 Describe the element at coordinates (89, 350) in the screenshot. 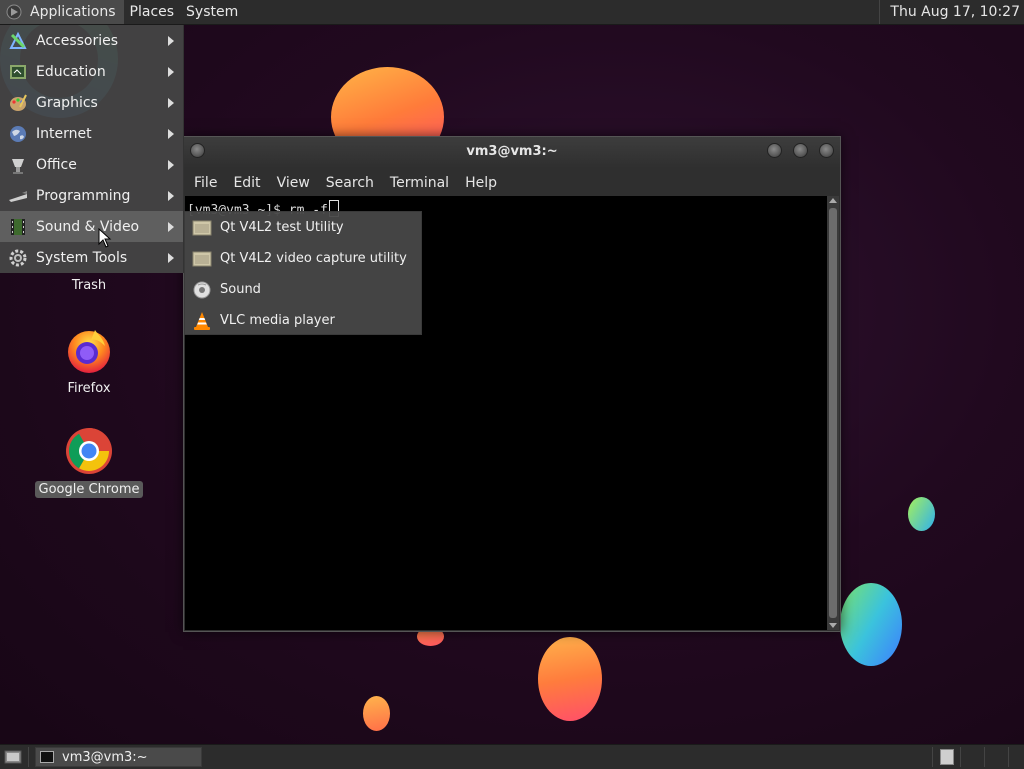

I see `firefox-icon` at that location.